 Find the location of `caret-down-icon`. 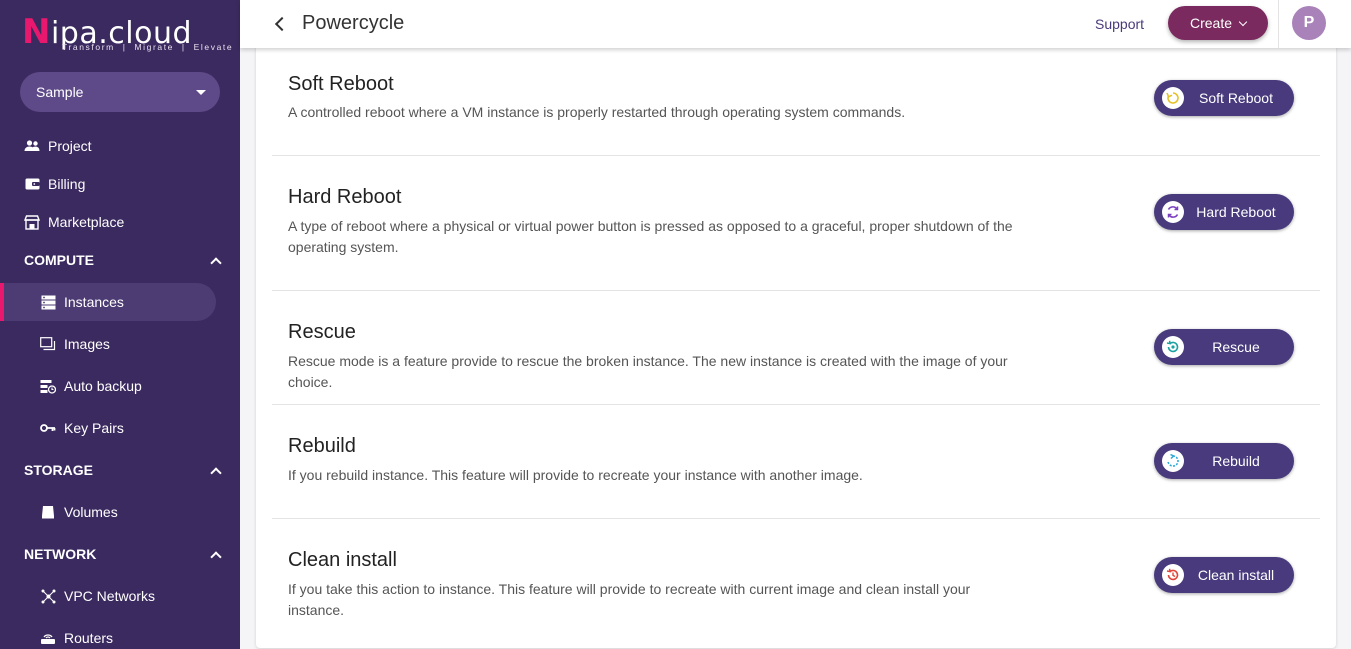

caret-down-icon is located at coordinates (201, 92).